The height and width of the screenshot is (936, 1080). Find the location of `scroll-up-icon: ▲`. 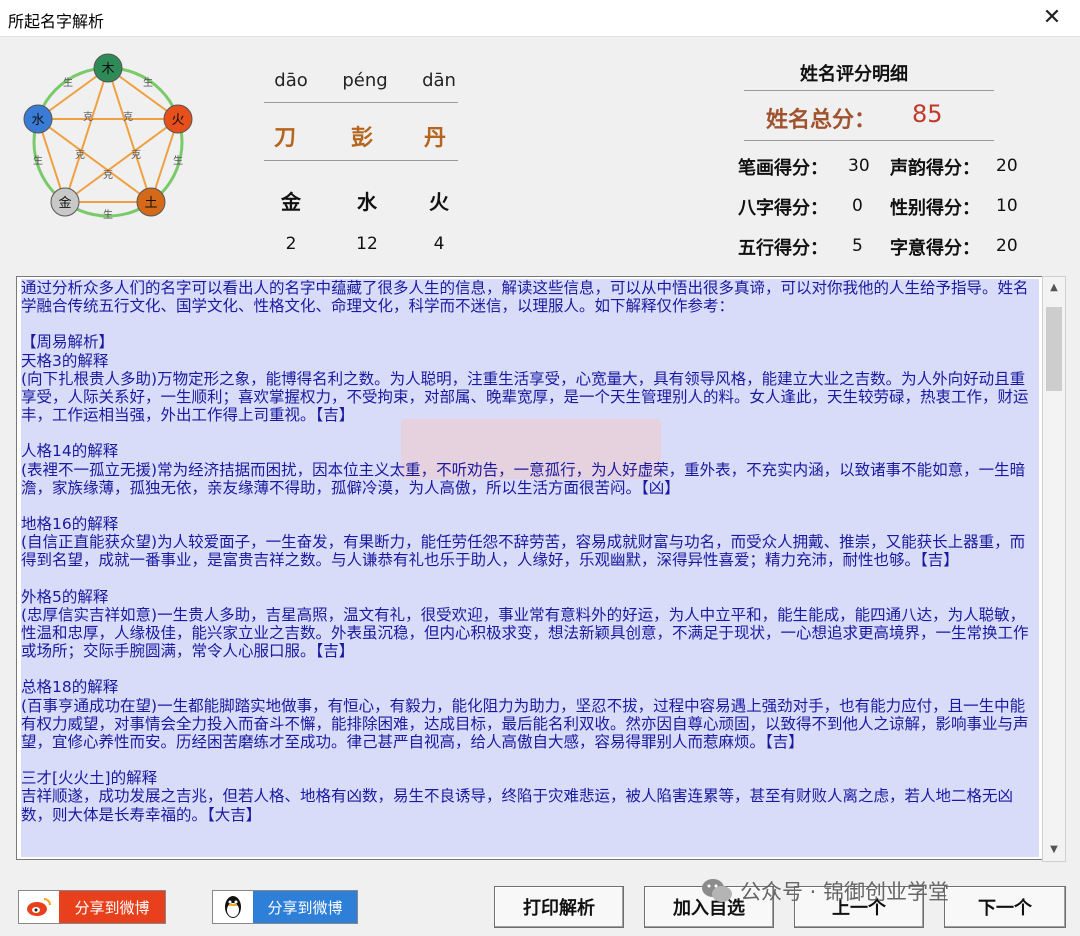

scroll-up-icon: ▲ is located at coordinates (1054, 288).